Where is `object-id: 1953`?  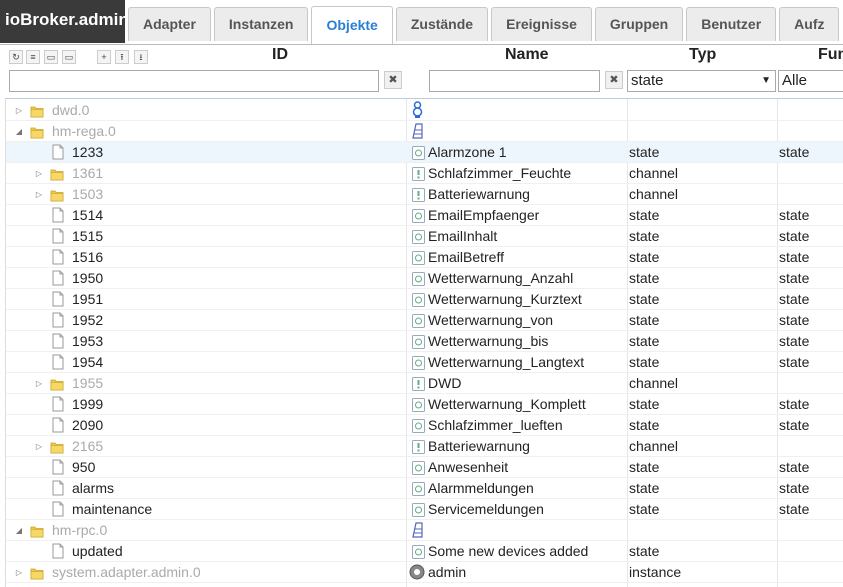
object-id: 1953 is located at coordinates (88, 341).